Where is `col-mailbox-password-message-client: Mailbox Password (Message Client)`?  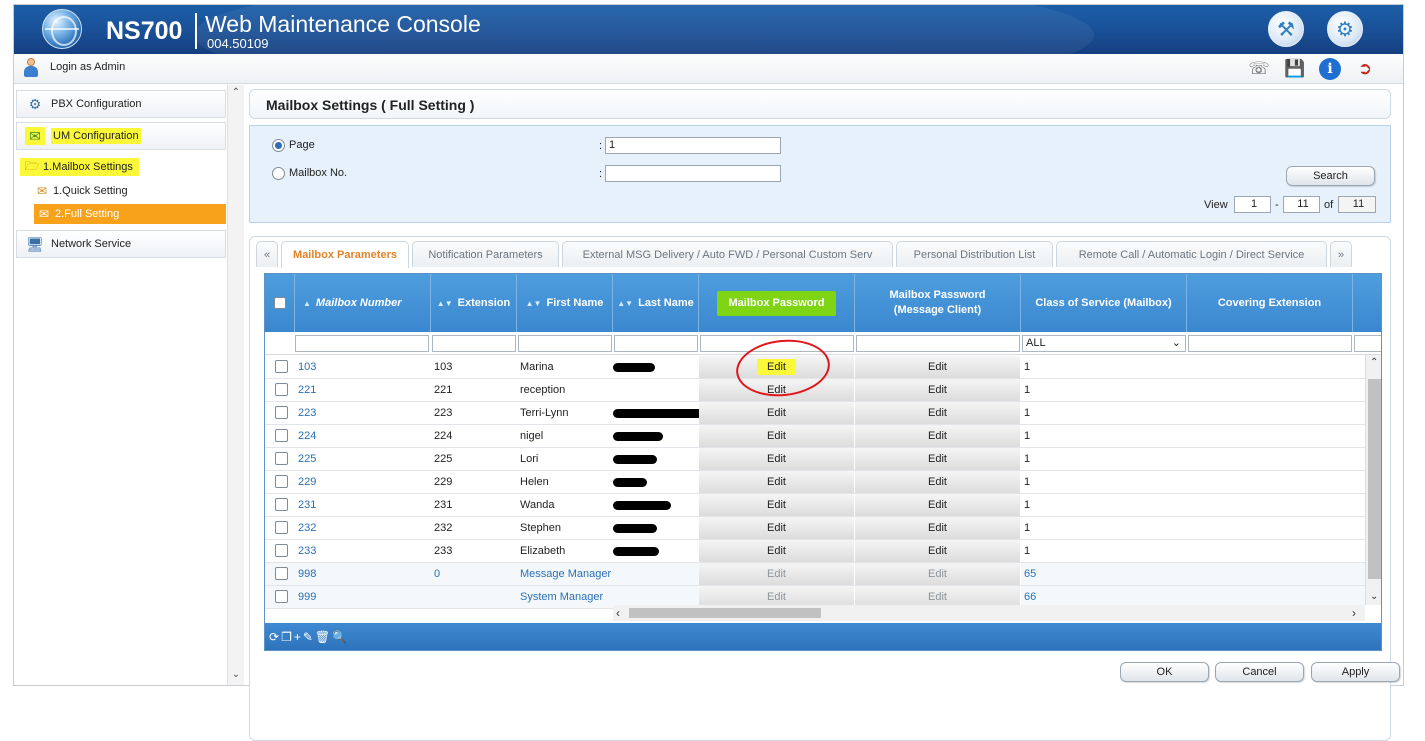 col-mailbox-password-message-client: Mailbox Password (Message Client) is located at coordinates (938, 303).